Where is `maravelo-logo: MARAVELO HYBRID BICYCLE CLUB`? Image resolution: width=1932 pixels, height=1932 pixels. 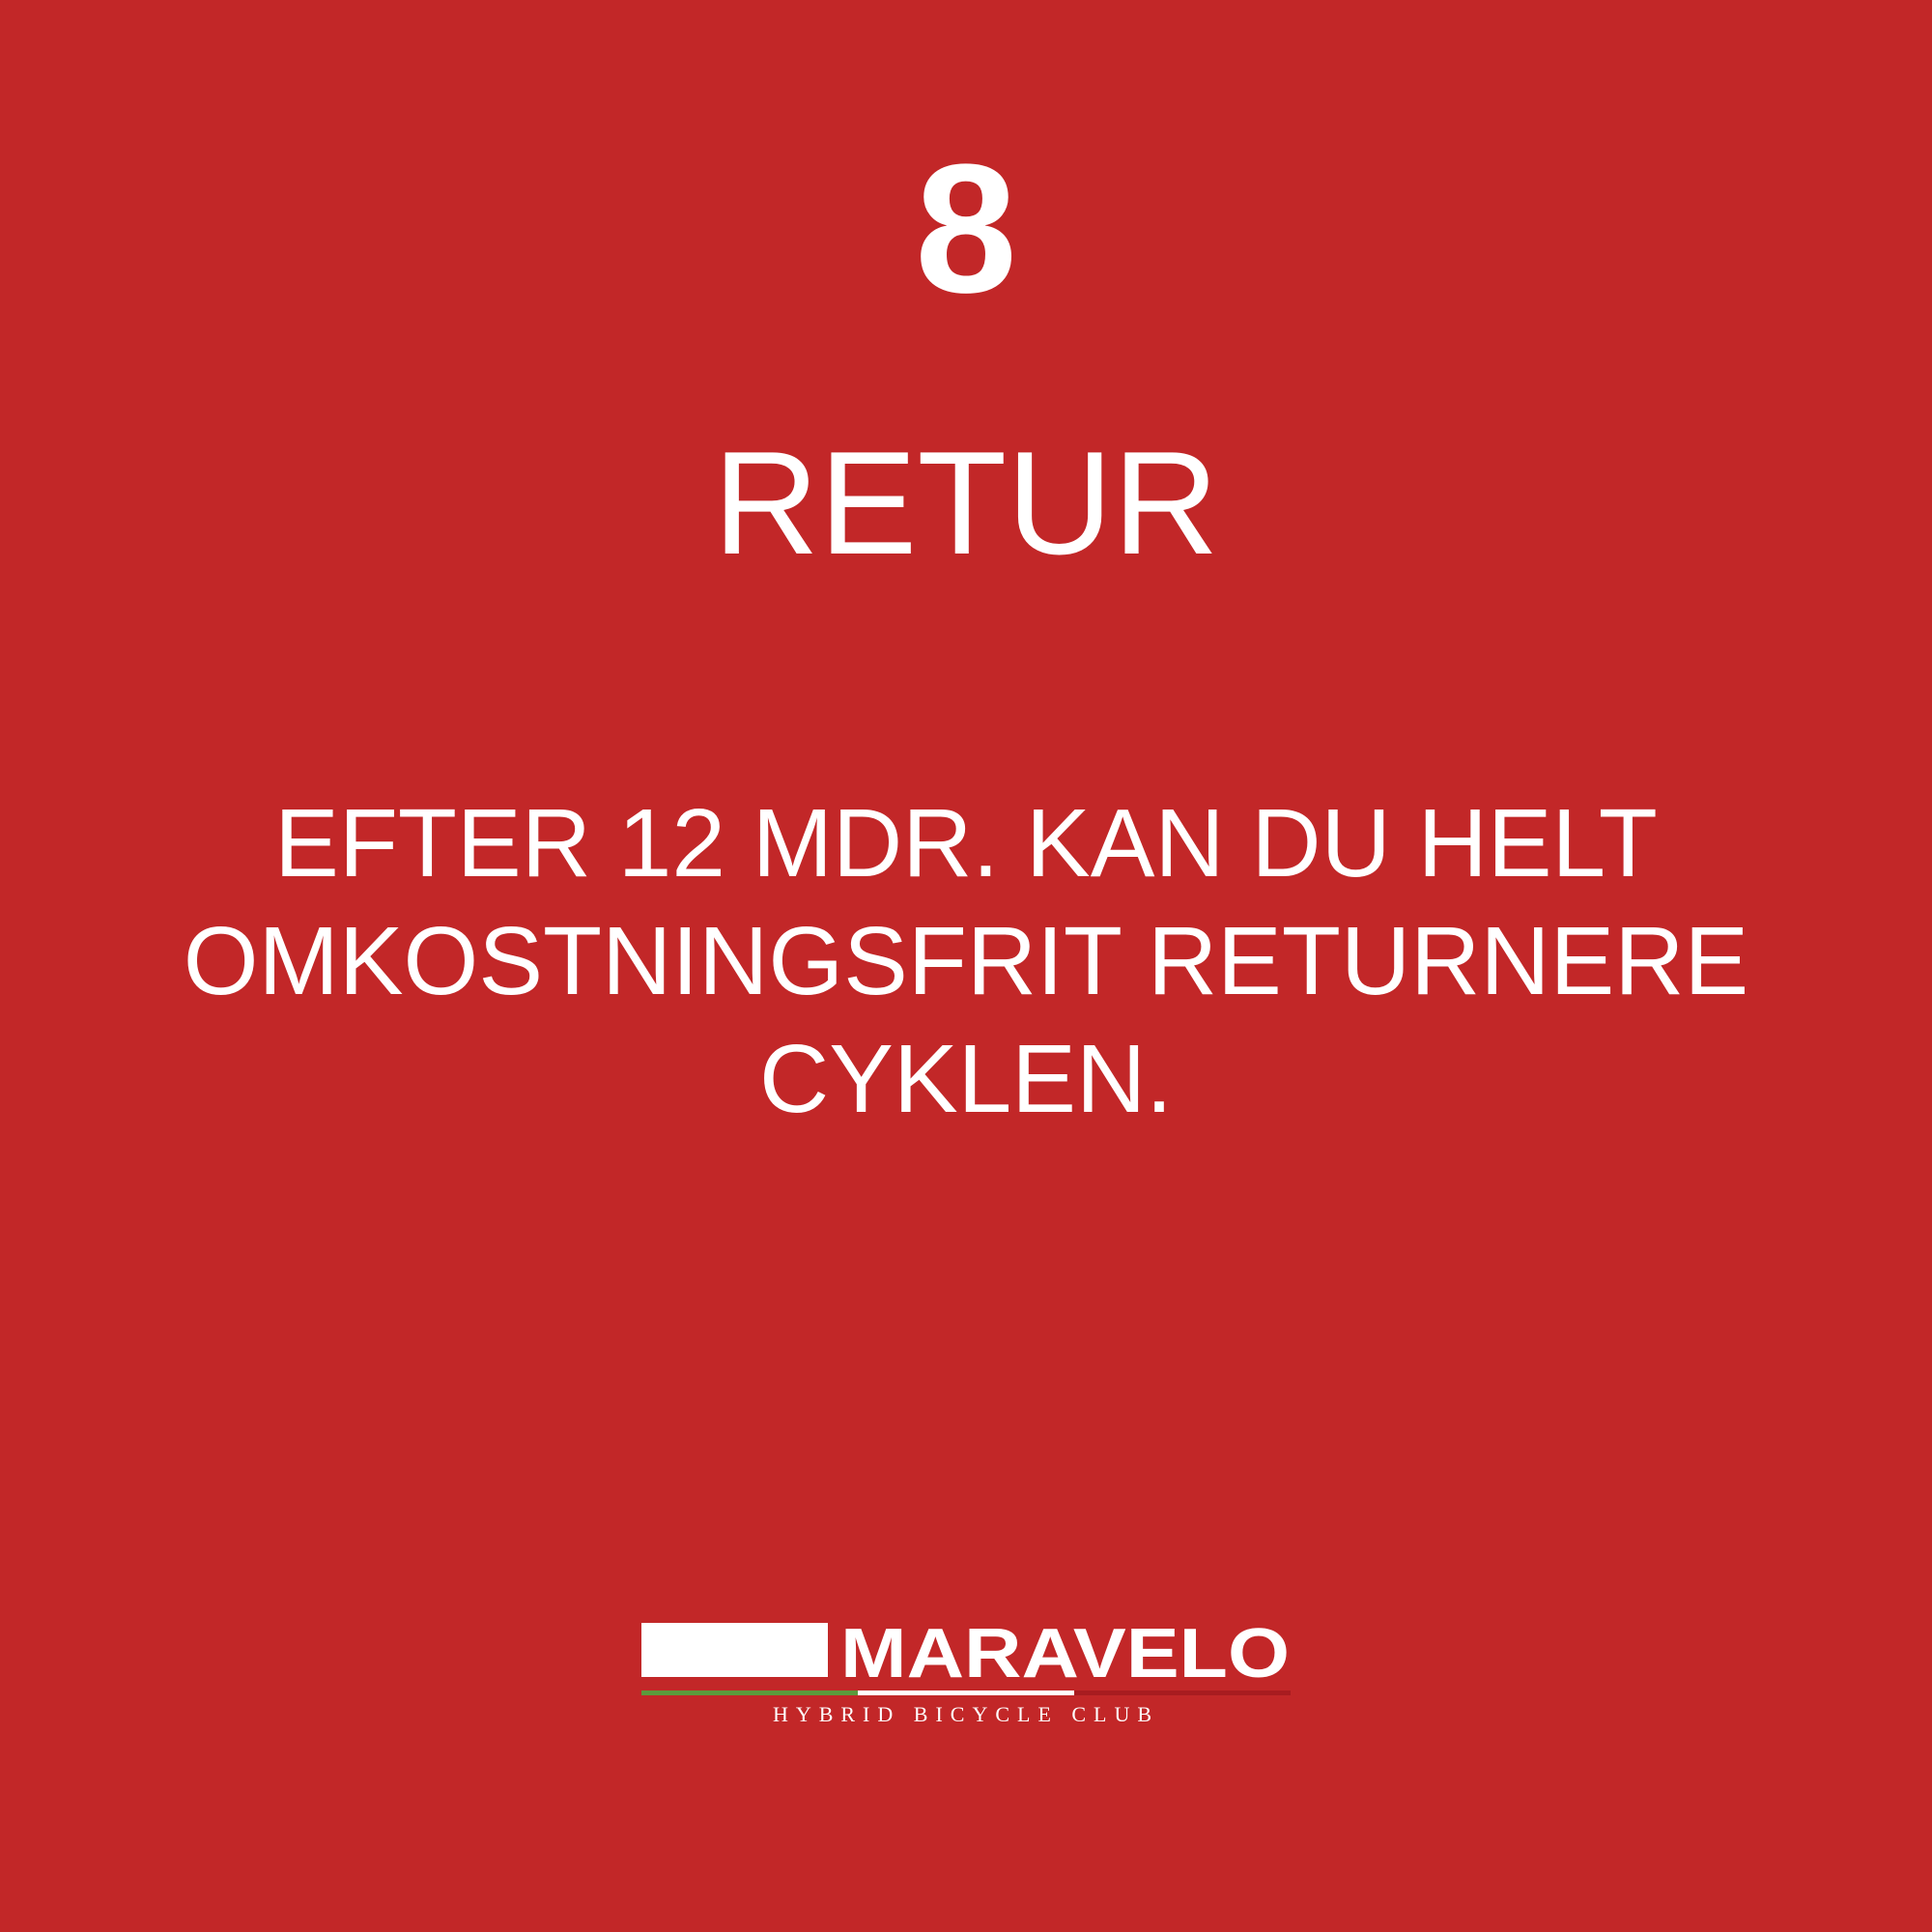 maravelo-logo: MARAVELO HYBRID BICYCLE CLUB is located at coordinates (966, 1673).